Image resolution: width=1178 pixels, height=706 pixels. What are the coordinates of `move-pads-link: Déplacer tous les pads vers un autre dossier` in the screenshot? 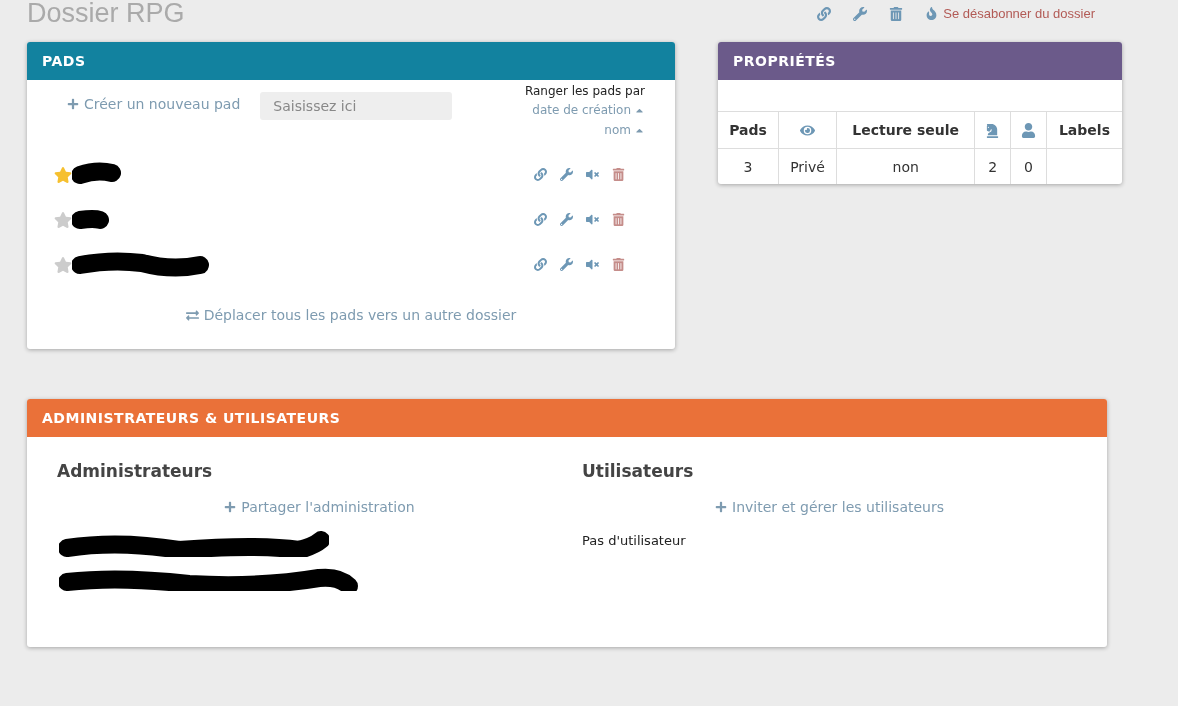 It's located at (351, 315).